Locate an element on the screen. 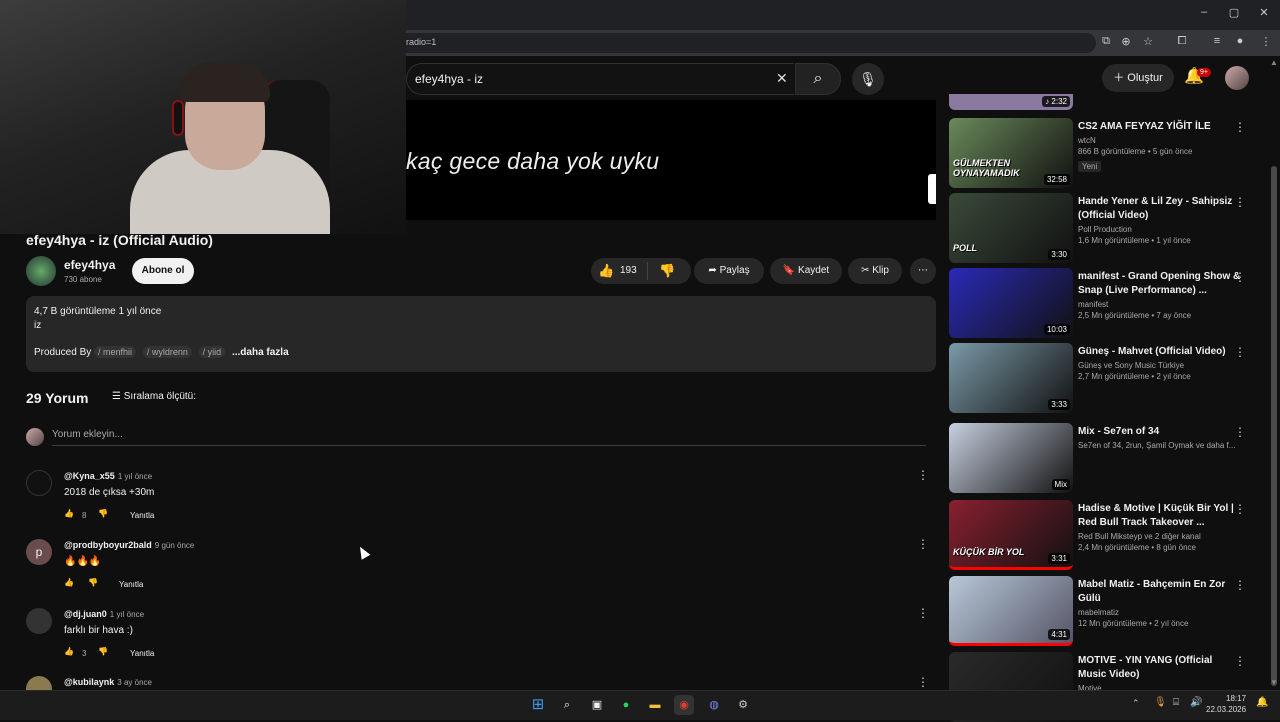 The height and width of the screenshot is (722, 1280). search-button: ⌕ is located at coordinates (818, 79).